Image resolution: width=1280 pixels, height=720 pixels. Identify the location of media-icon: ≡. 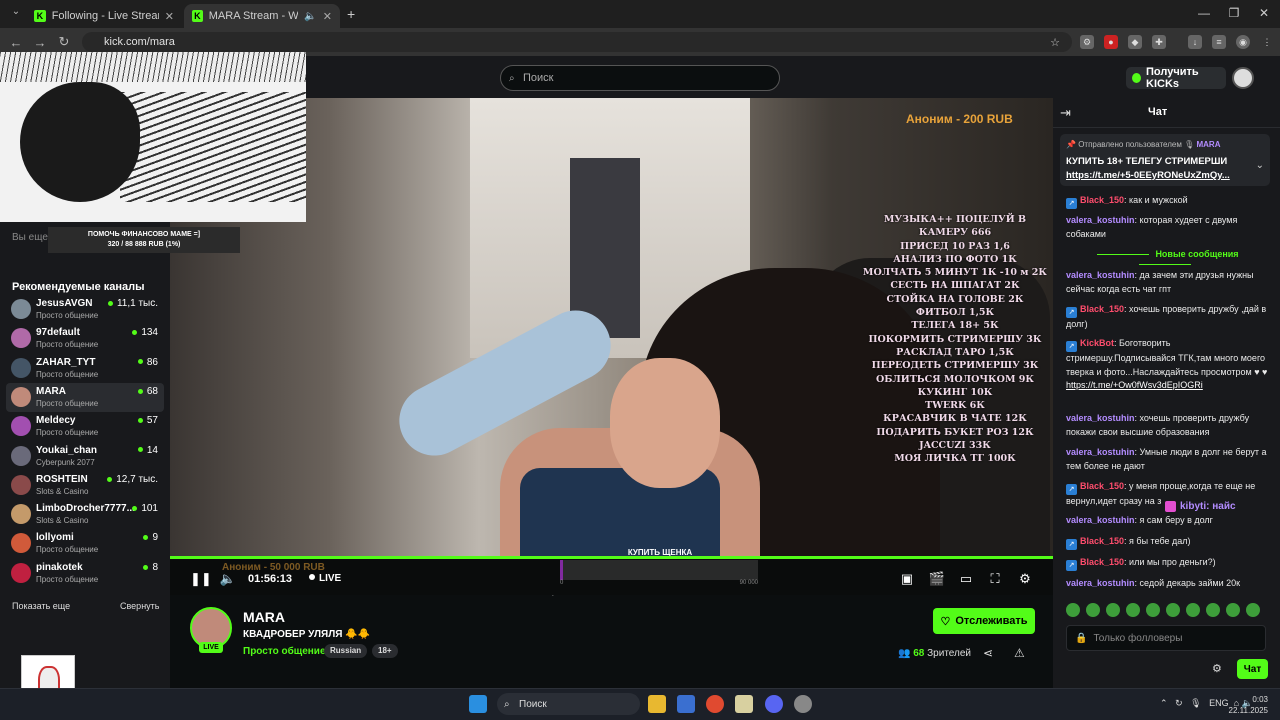
(1219, 42).